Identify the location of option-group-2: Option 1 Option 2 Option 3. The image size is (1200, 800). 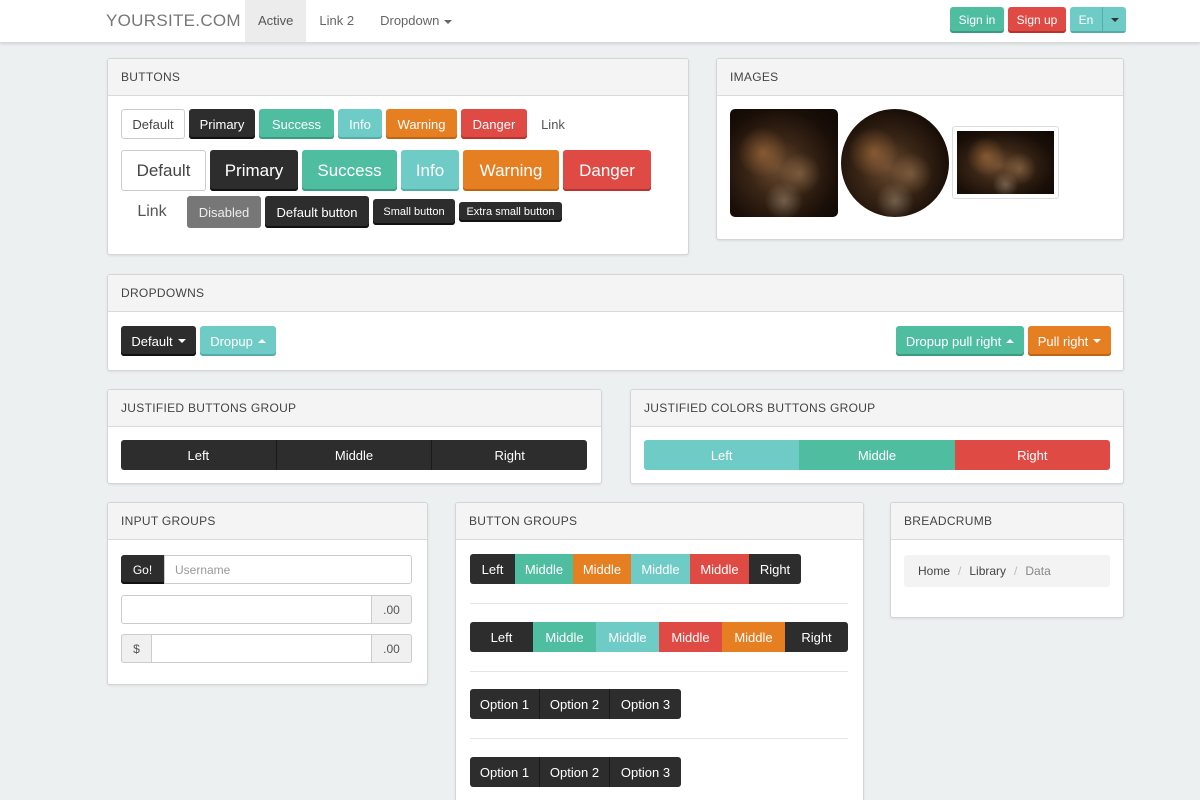
(575, 772).